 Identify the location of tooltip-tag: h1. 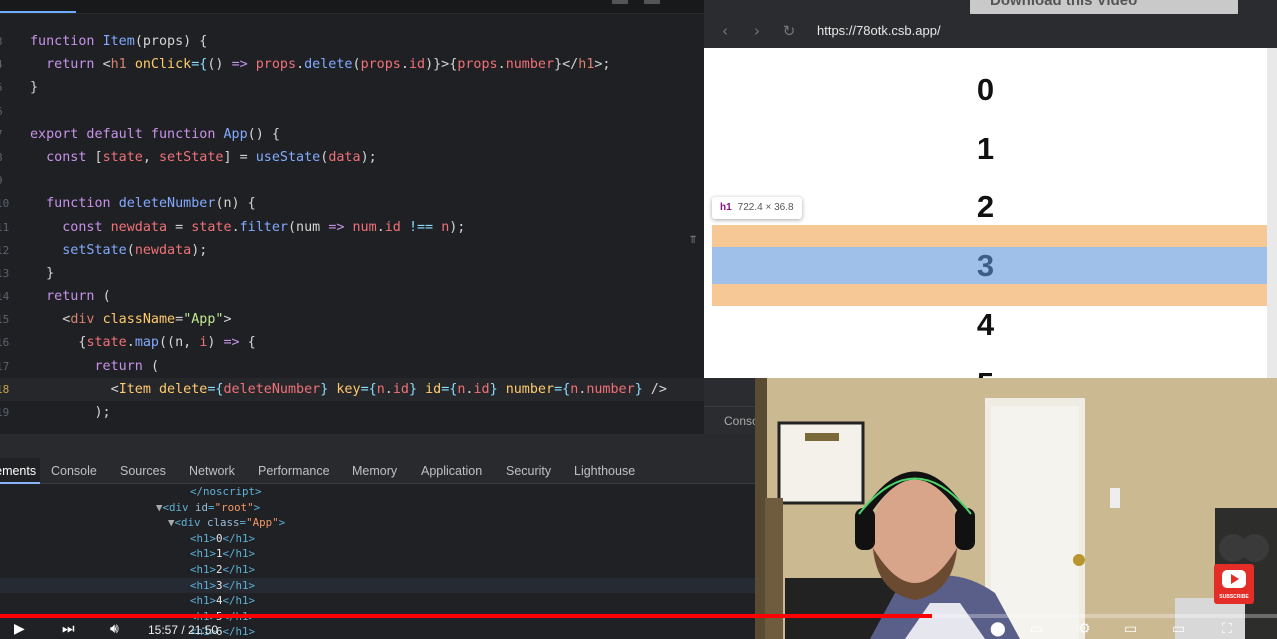
(726, 207).